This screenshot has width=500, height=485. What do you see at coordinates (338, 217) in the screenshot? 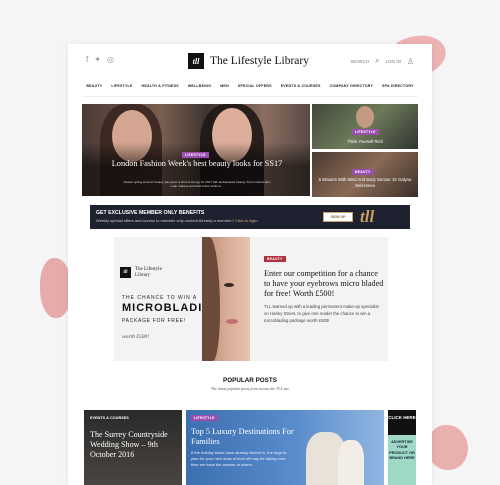
I see `sign-up-button: SIGN UP` at bounding box center [338, 217].